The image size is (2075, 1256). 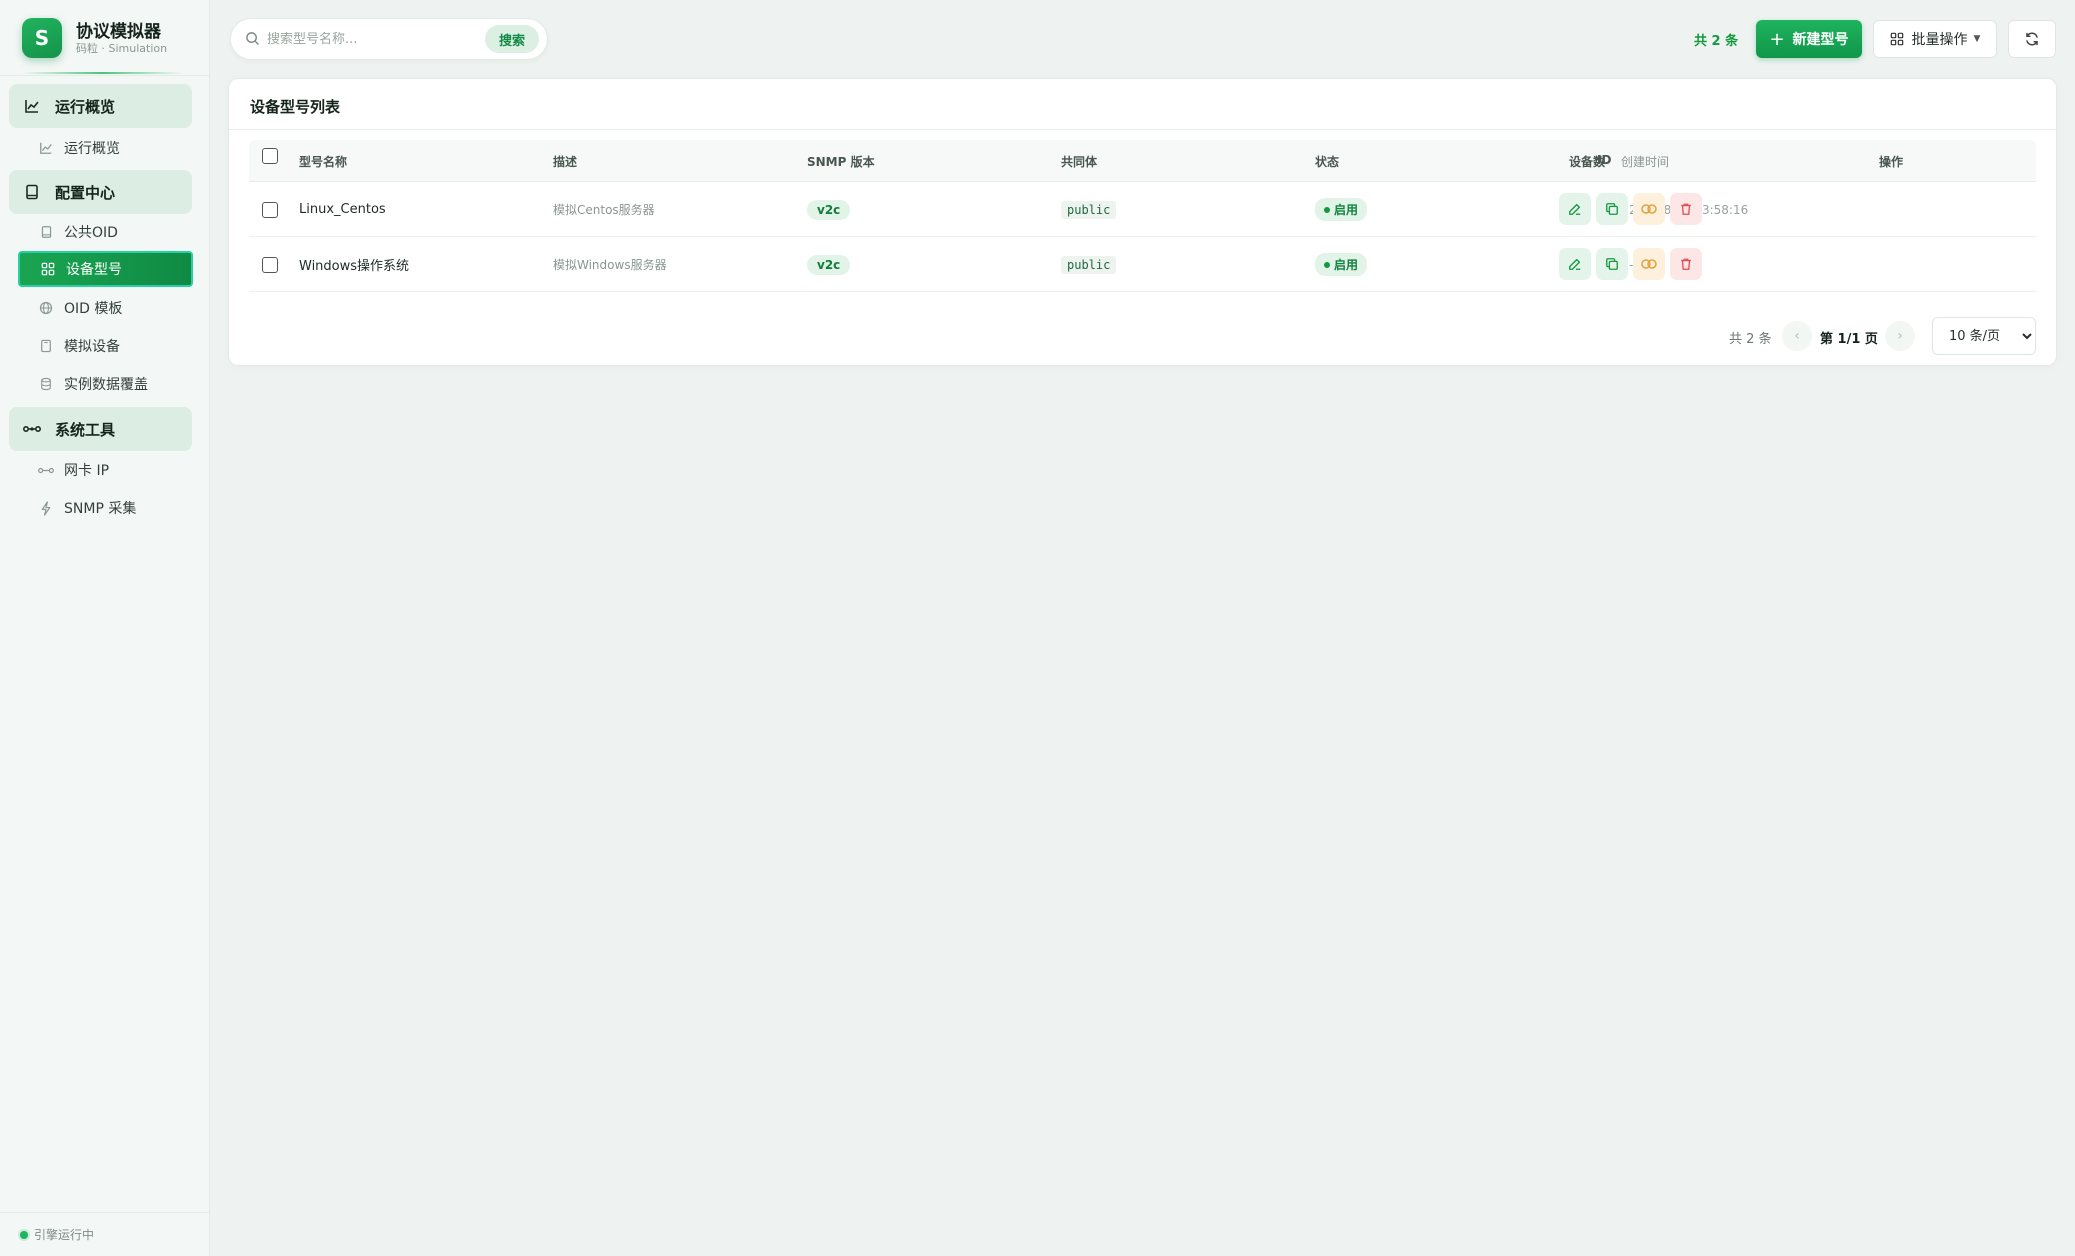 What do you see at coordinates (323, 162) in the screenshot?
I see `col-name: 型号名称` at bounding box center [323, 162].